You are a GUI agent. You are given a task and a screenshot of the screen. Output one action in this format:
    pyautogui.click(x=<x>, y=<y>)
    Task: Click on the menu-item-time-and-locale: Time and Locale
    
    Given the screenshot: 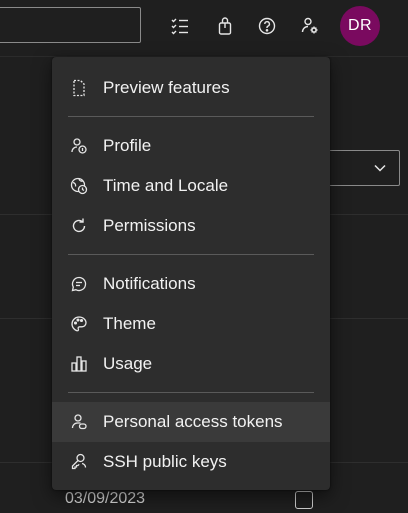 What is the action you would take?
    pyautogui.click(x=191, y=186)
    